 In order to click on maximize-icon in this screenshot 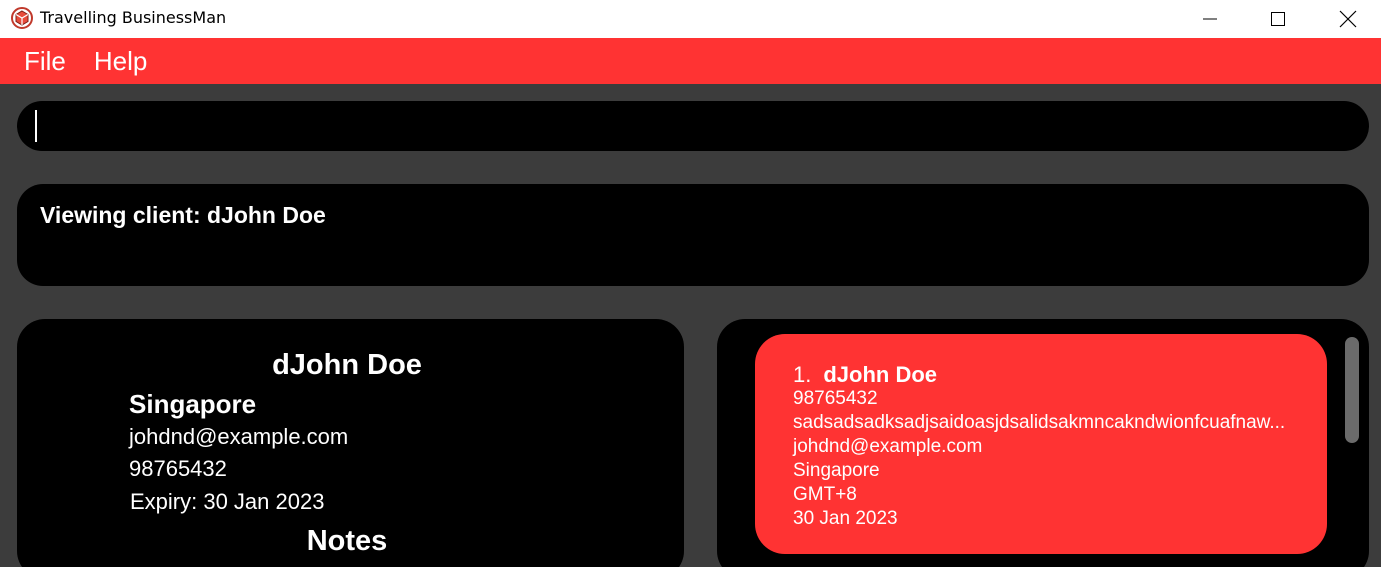, I will do `click(1278, 19)`.